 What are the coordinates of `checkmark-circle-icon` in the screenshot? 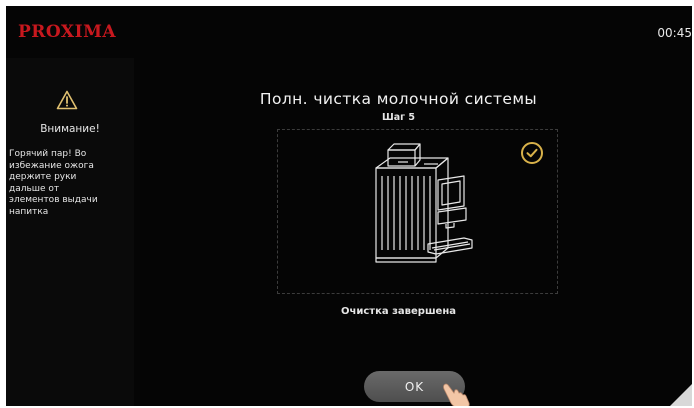 It's located at (532, 153).